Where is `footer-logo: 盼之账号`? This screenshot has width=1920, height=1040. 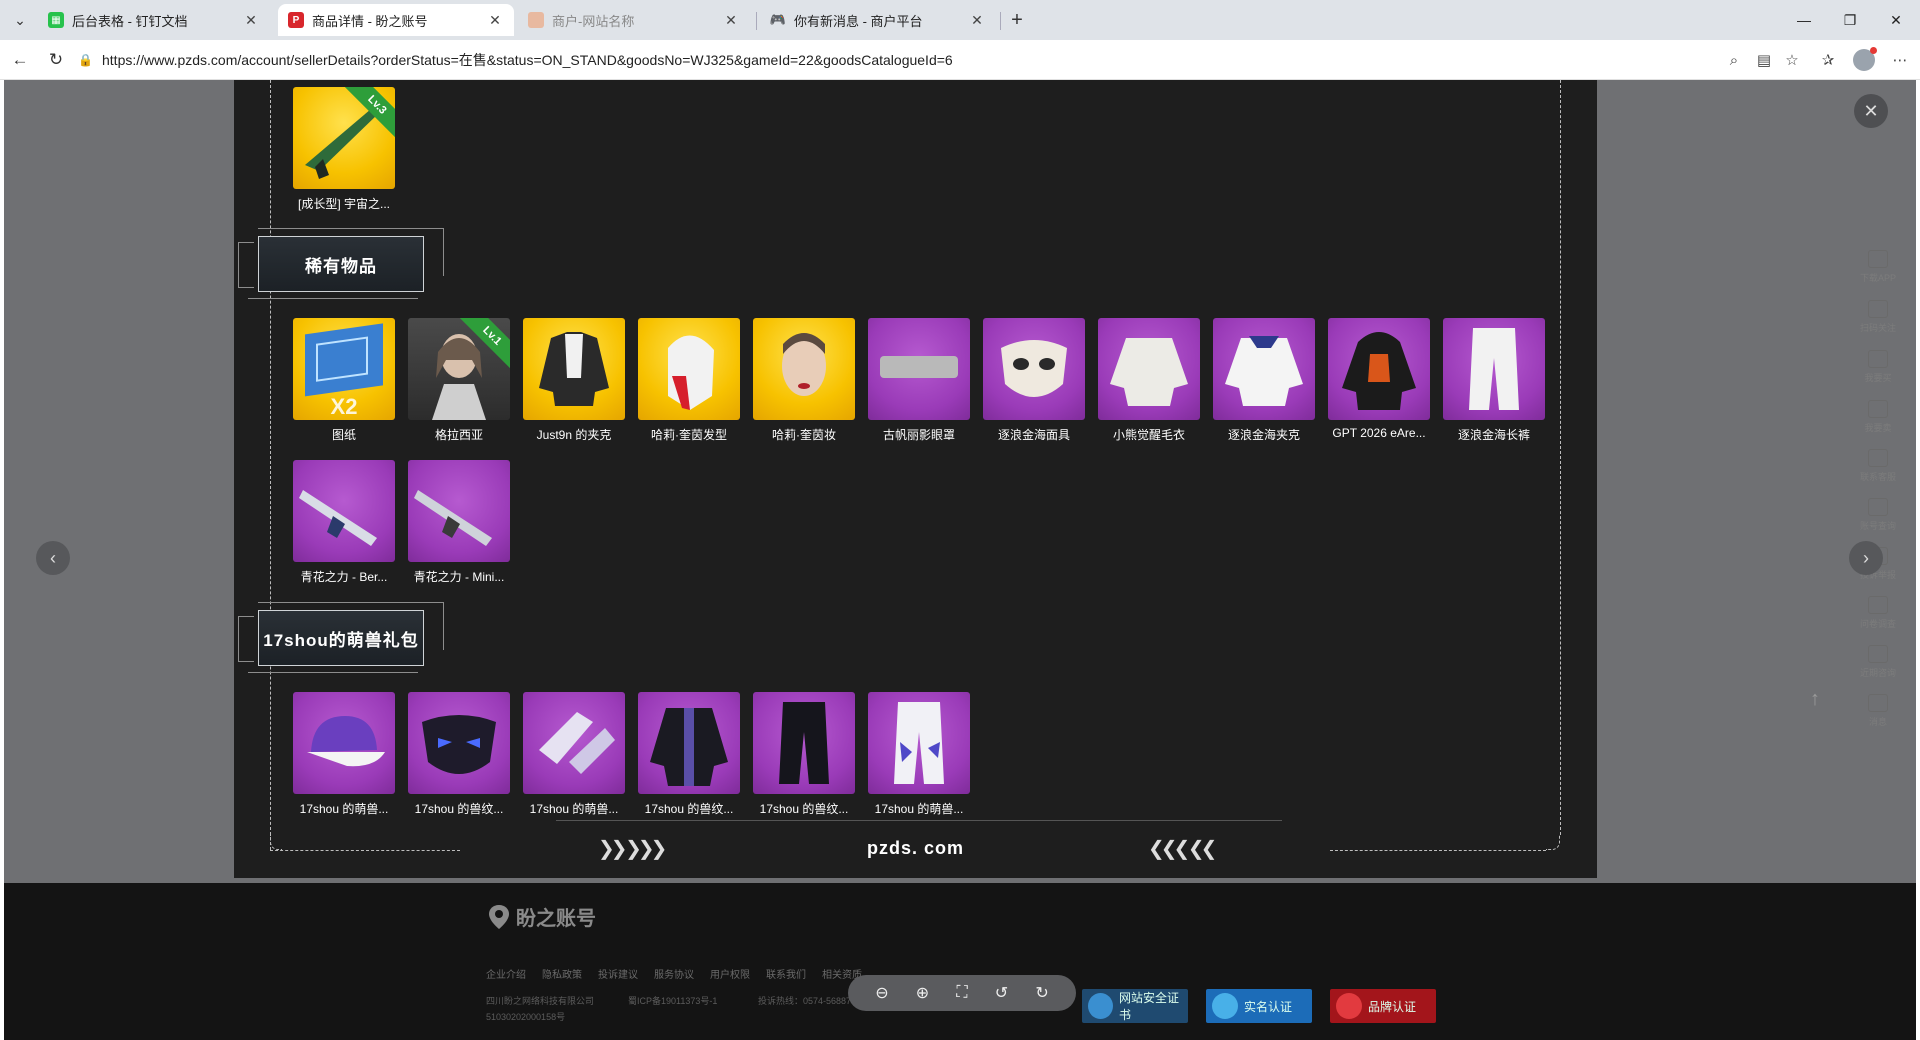
footer-logo: 盼之账号 is located at coordinates (542, 916).